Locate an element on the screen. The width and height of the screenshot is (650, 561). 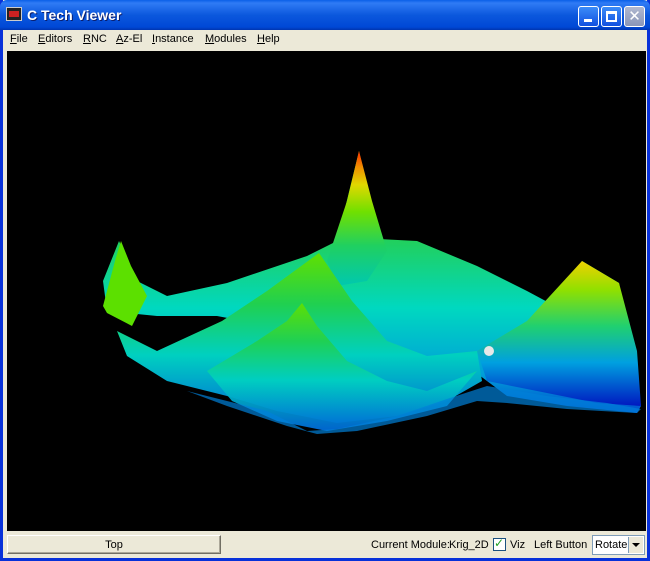
window-title: C Tech Viewer is located at coordinates (74, 15).